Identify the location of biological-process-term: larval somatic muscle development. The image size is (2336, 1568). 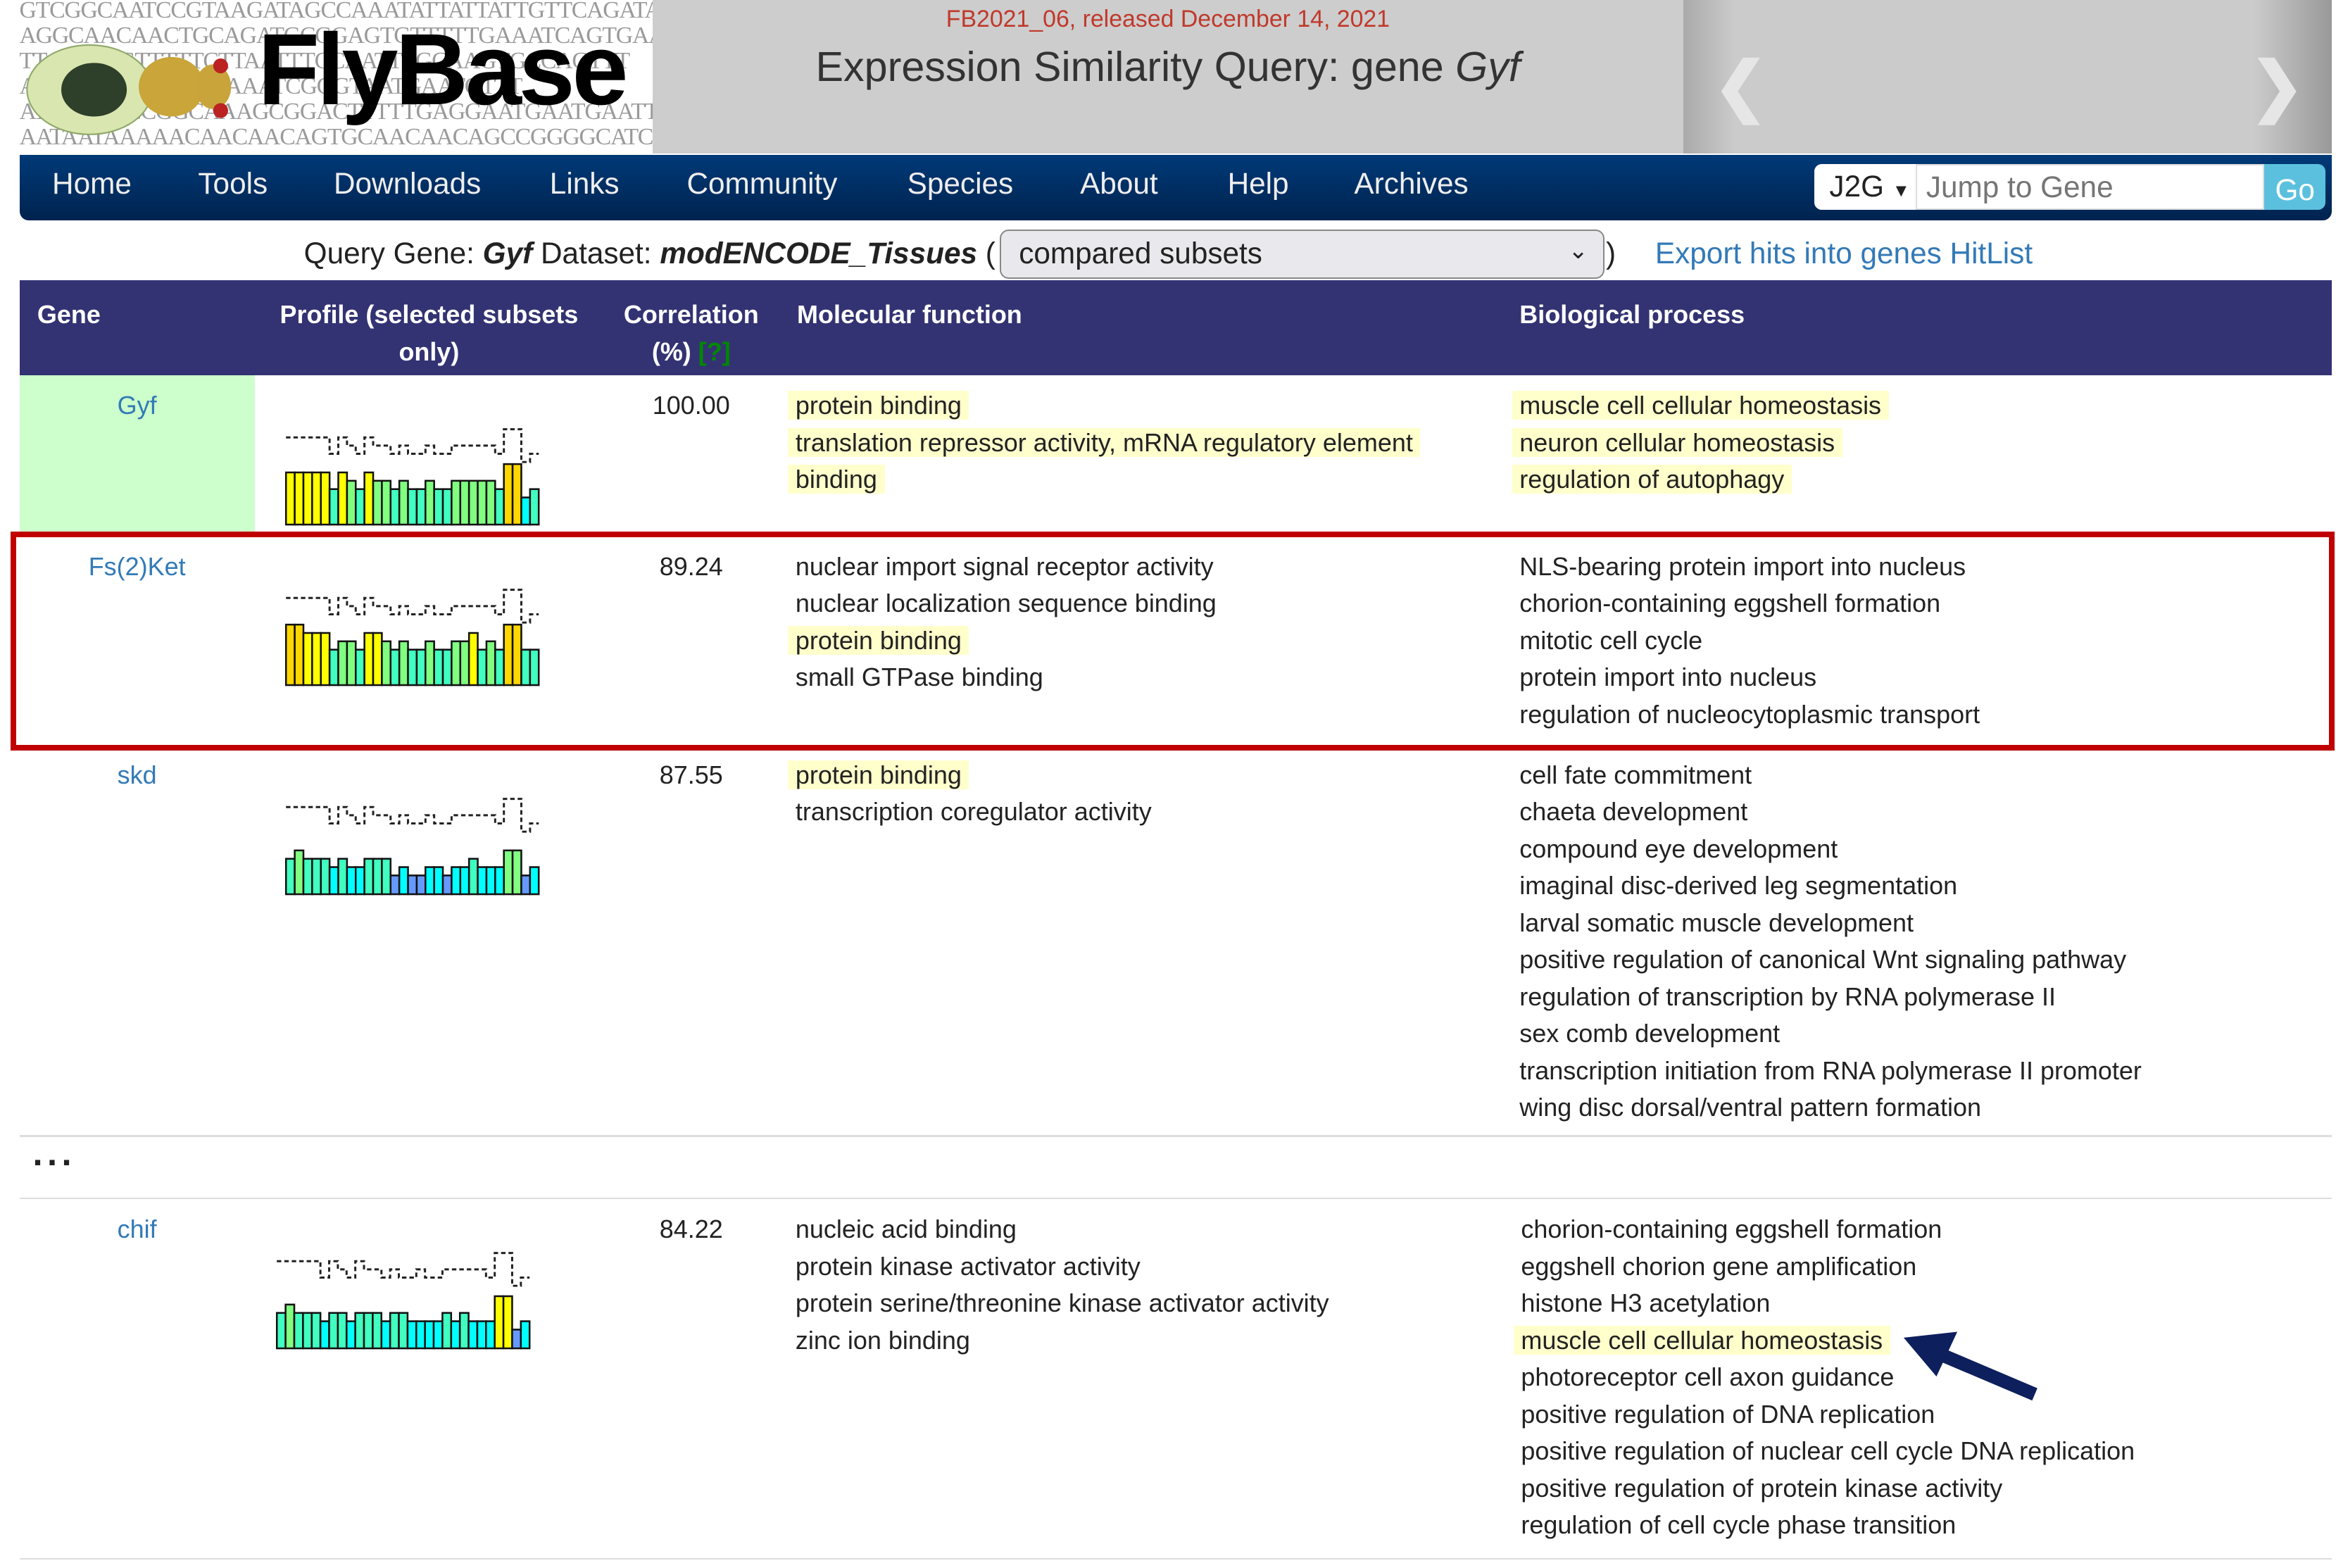
(1830, 923).